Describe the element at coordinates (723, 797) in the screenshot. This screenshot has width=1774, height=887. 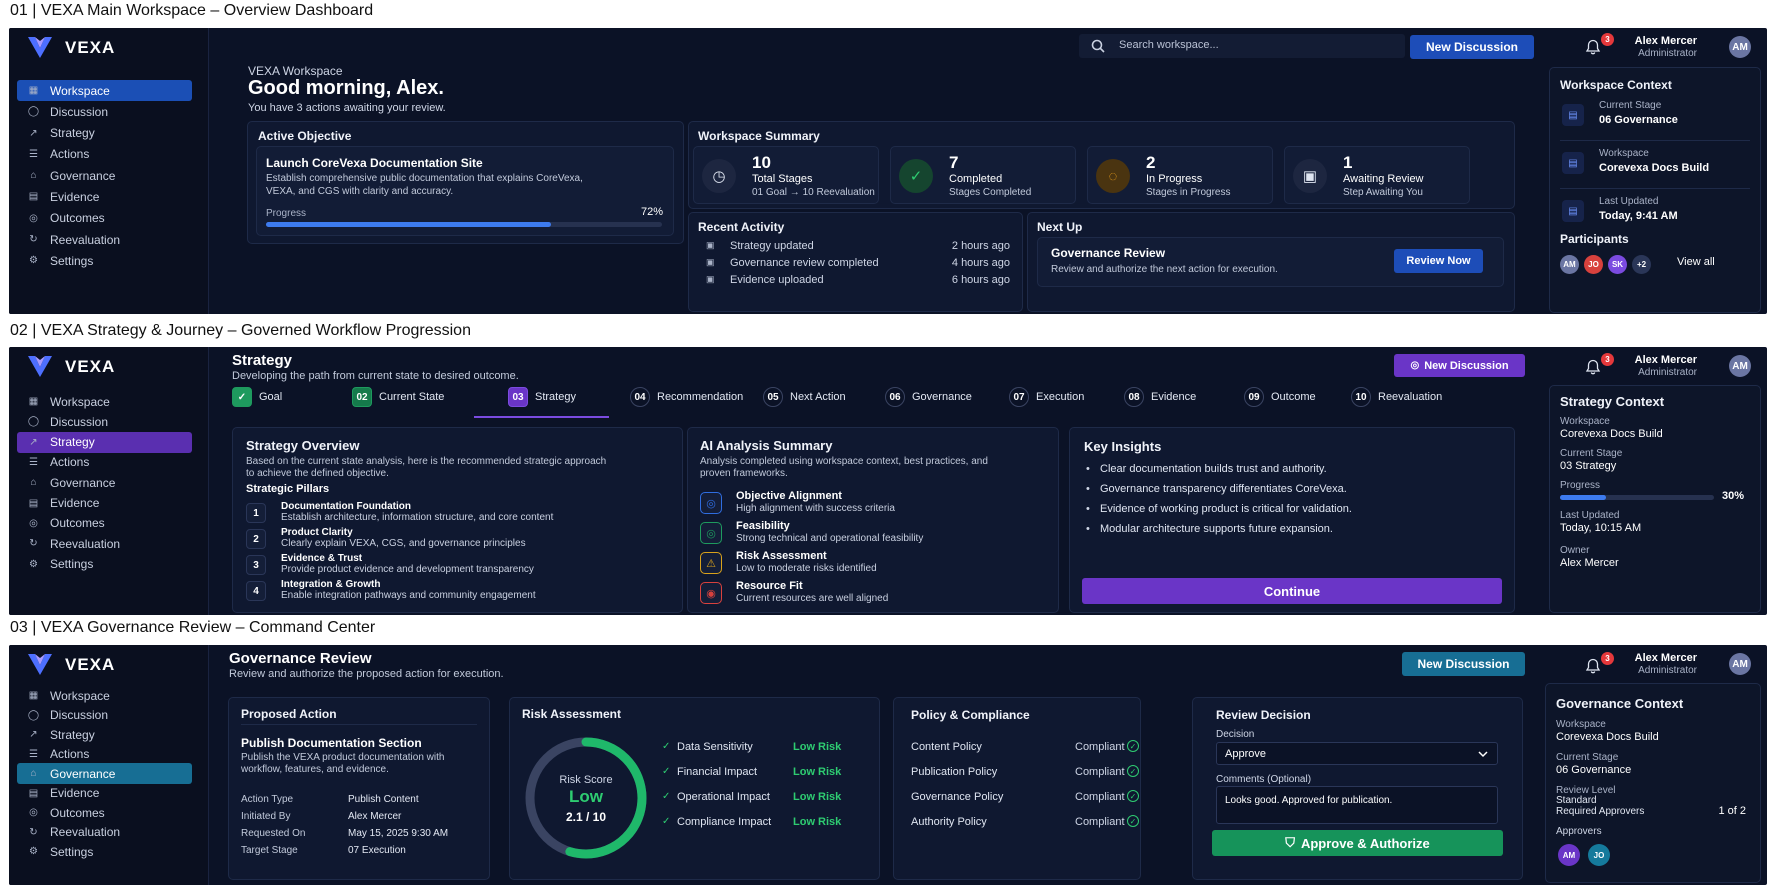
I see `risk-item-name: Operational Impact` at that location.